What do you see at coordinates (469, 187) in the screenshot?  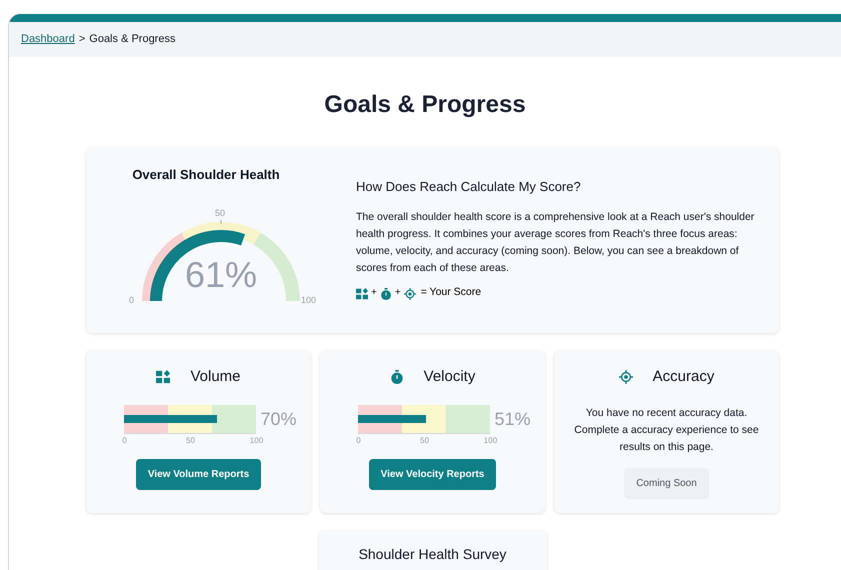 I see `info-heading: How Does Reach Calculate My Score?` at bounding box center [469, 187].